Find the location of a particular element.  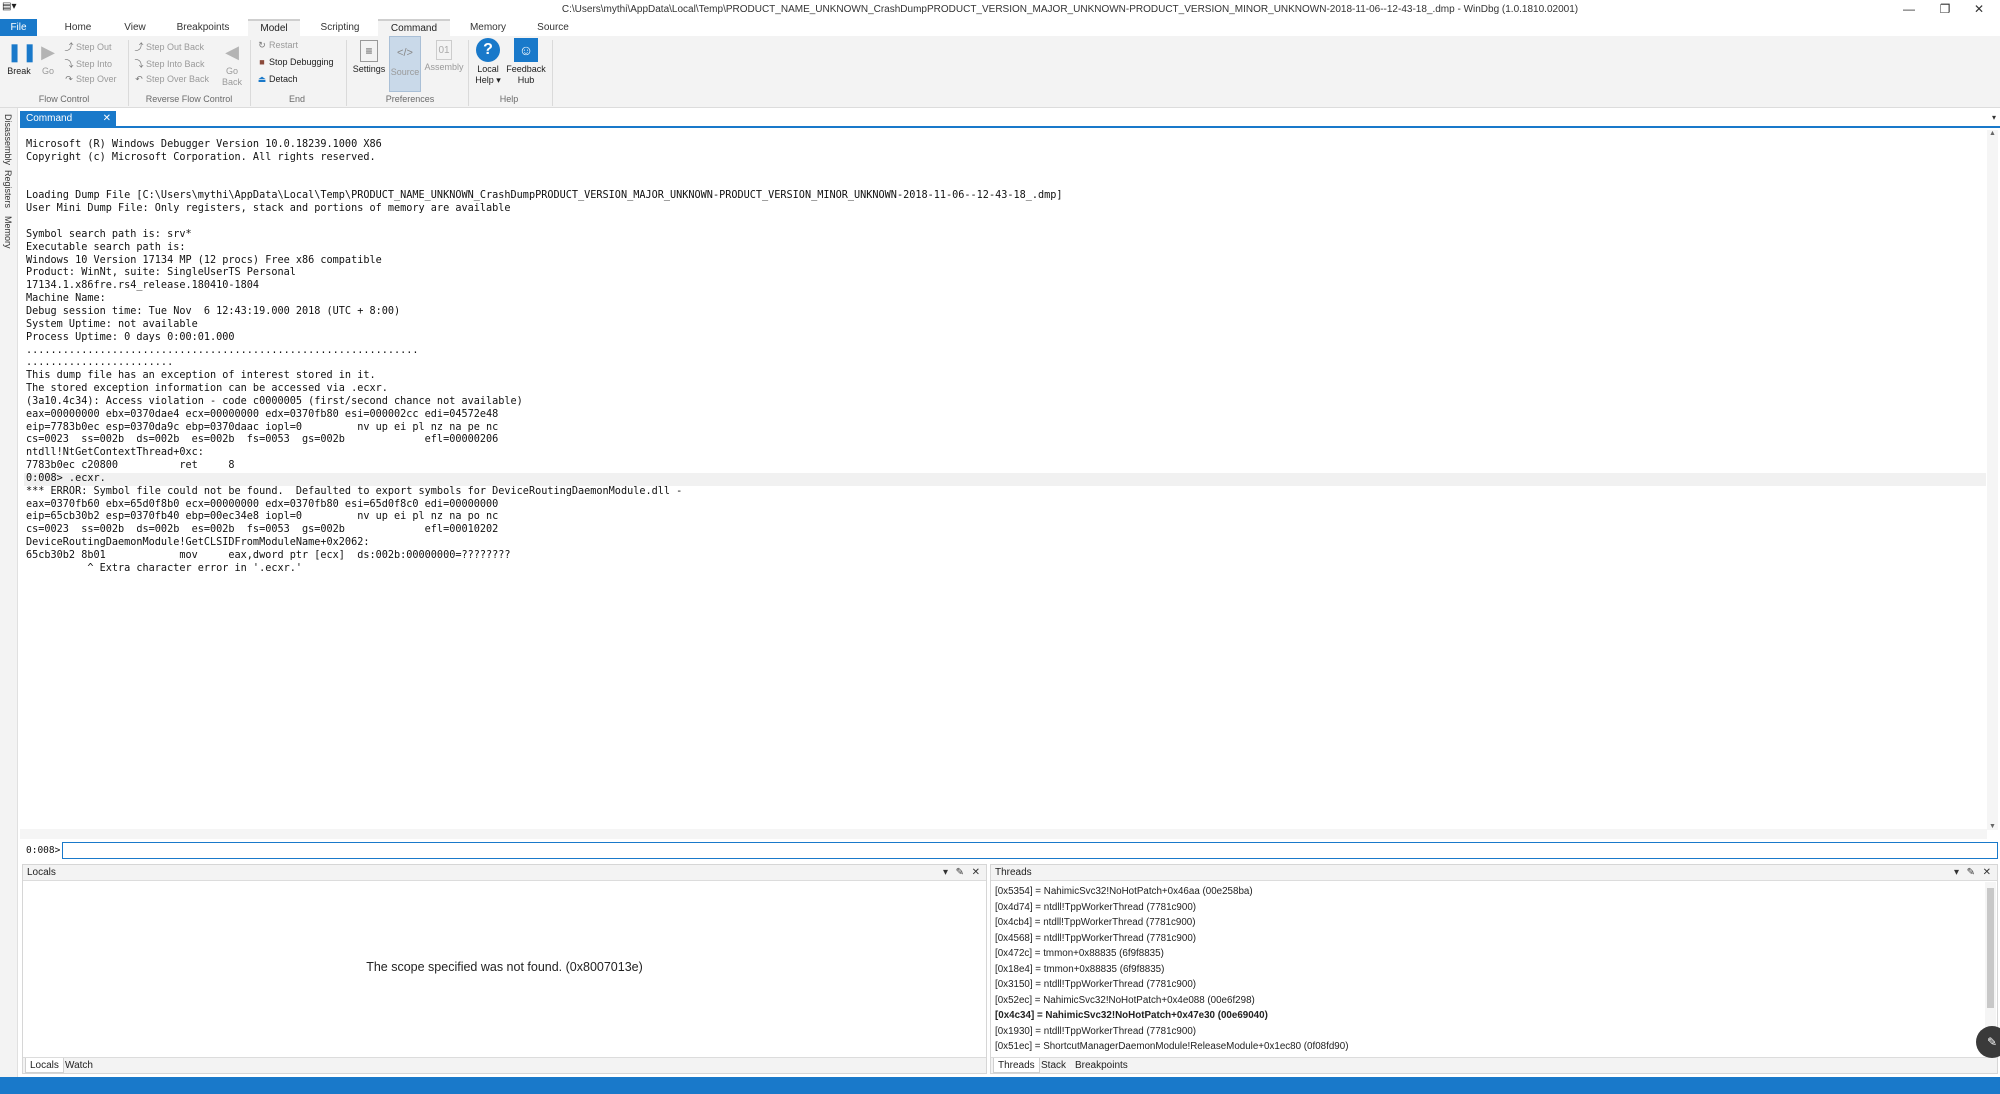

tab-watch: Watch is located at coordinates (79, 1065).